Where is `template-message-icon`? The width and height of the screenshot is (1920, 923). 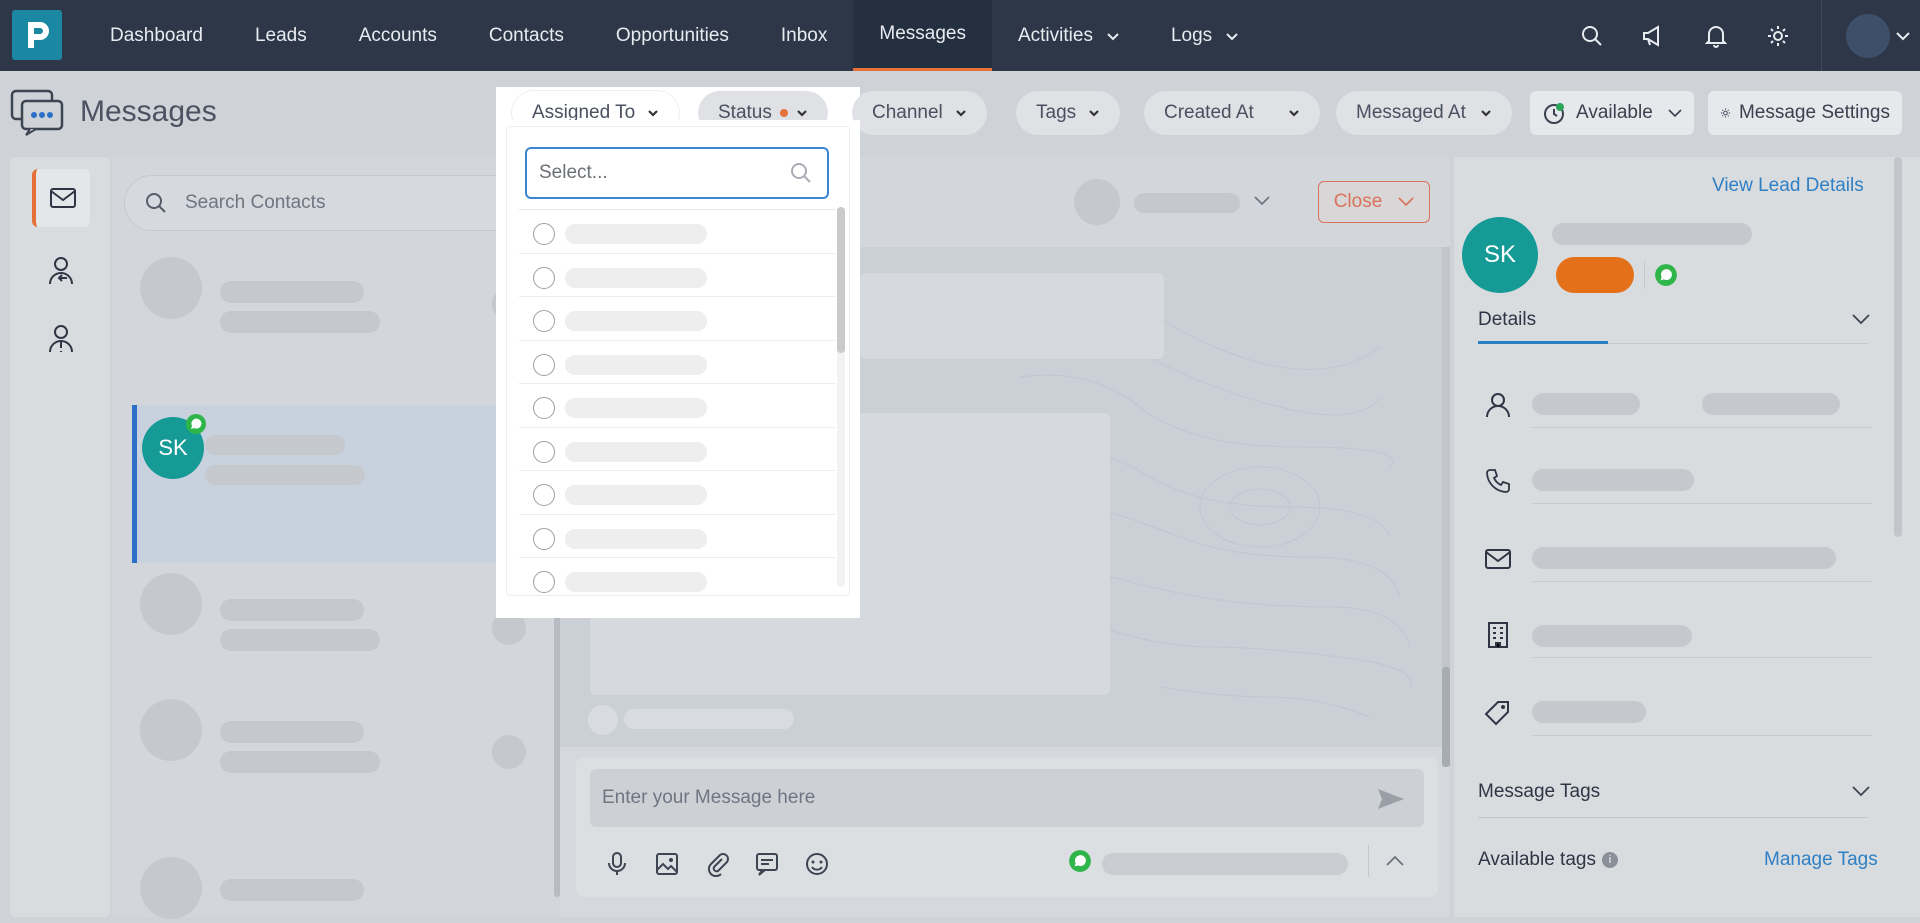
template-message-icon is located at coordinates (767, 864).